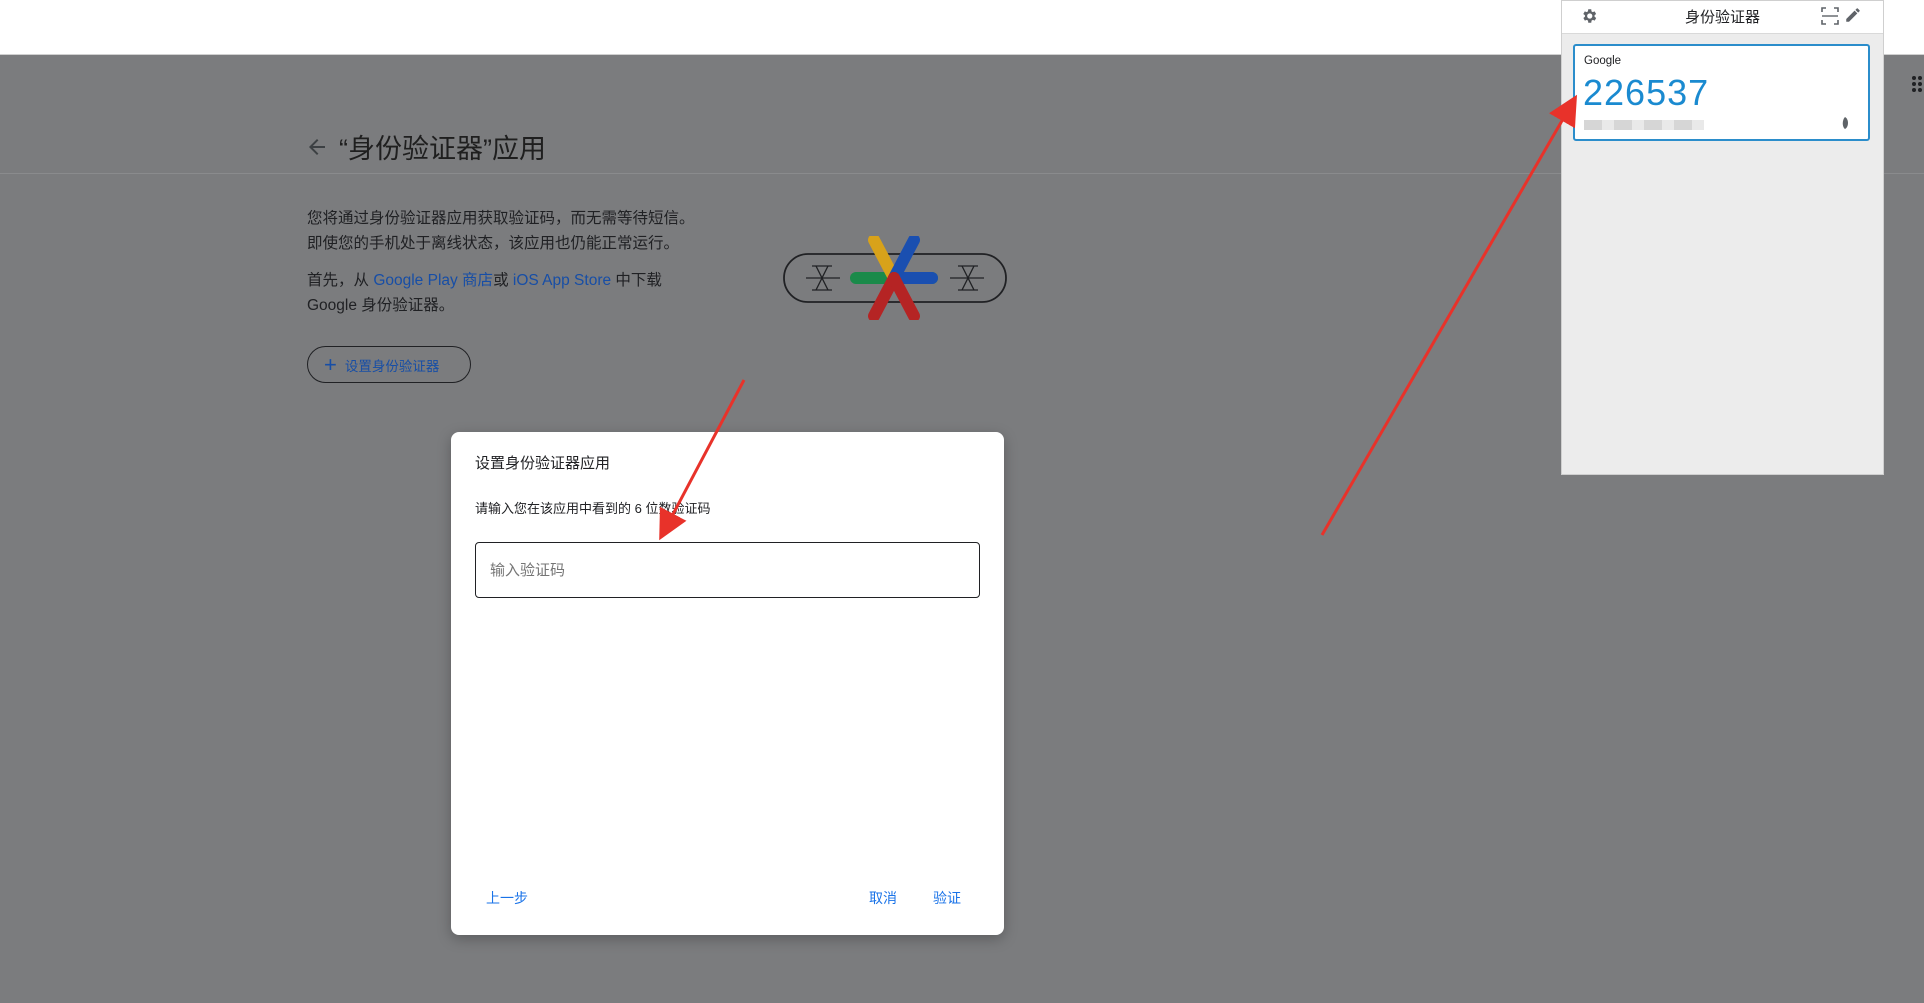 The image size is (1924, 1003). Describe the element at coordinates (1603, 61) in the screenshot. I see `otp-issuer: Google` at that location.